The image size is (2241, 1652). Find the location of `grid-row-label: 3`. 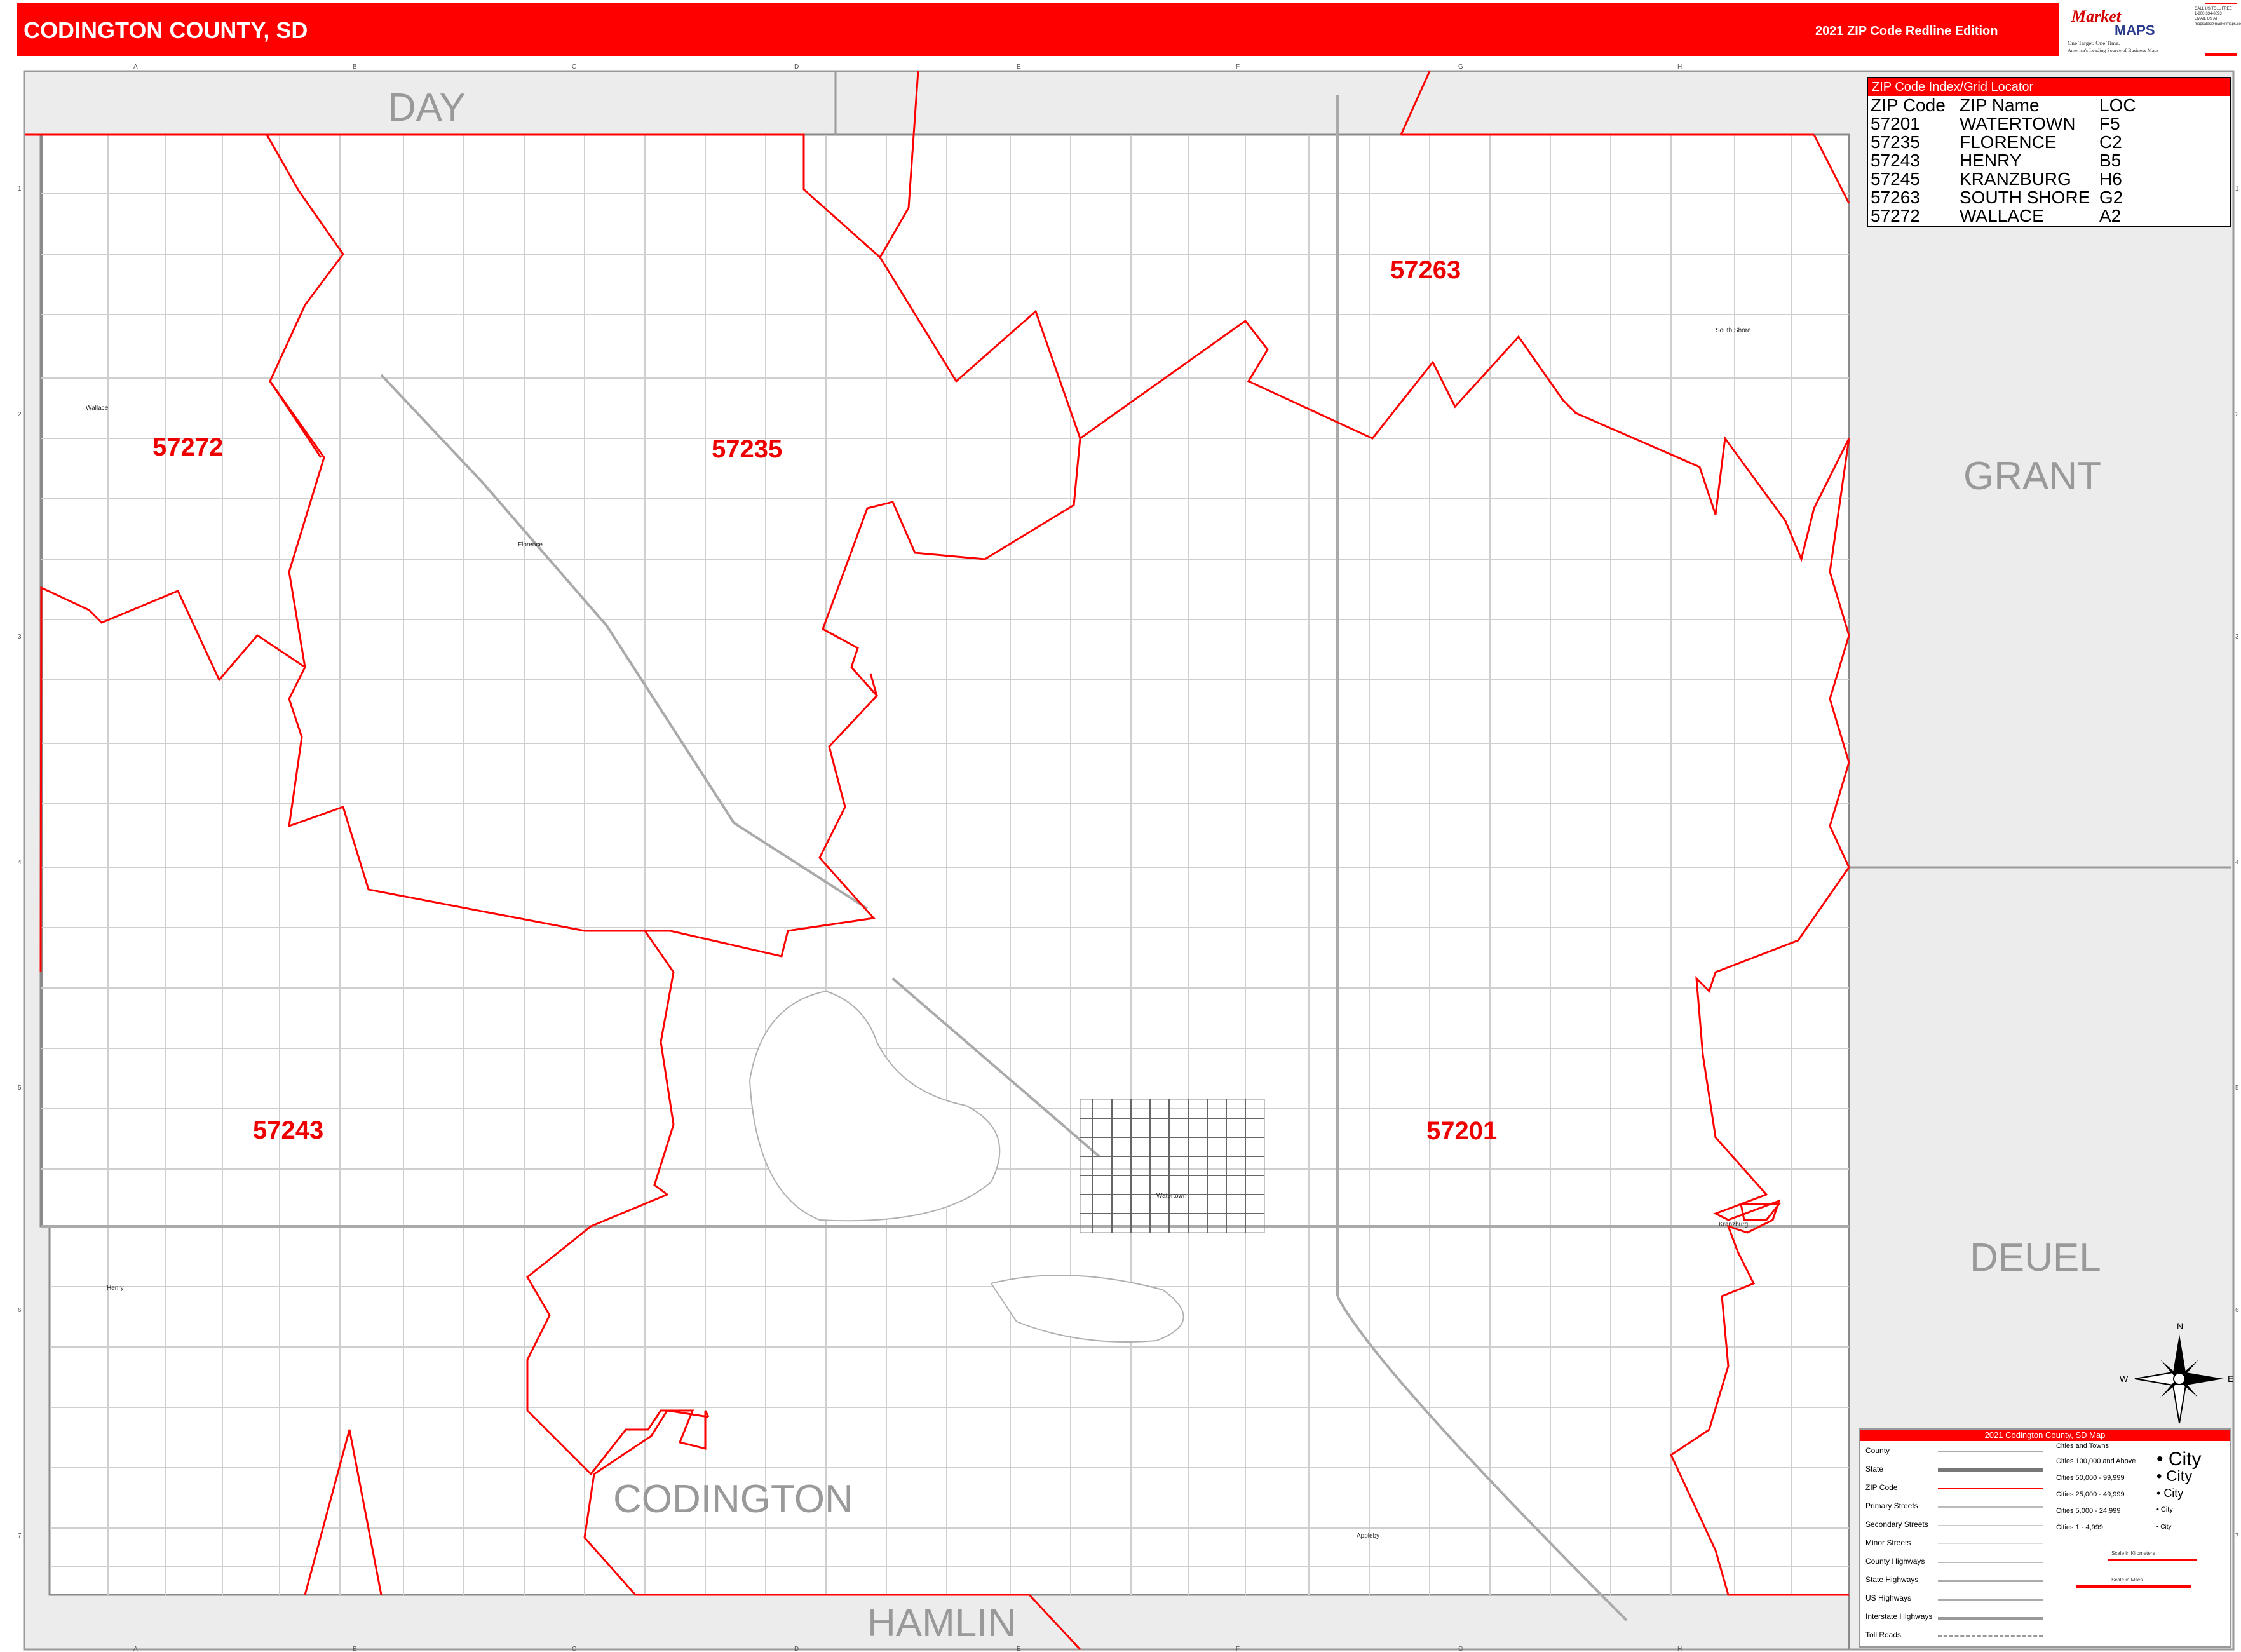

grid-row-label: 3 is located at coordinates (2237, 637).